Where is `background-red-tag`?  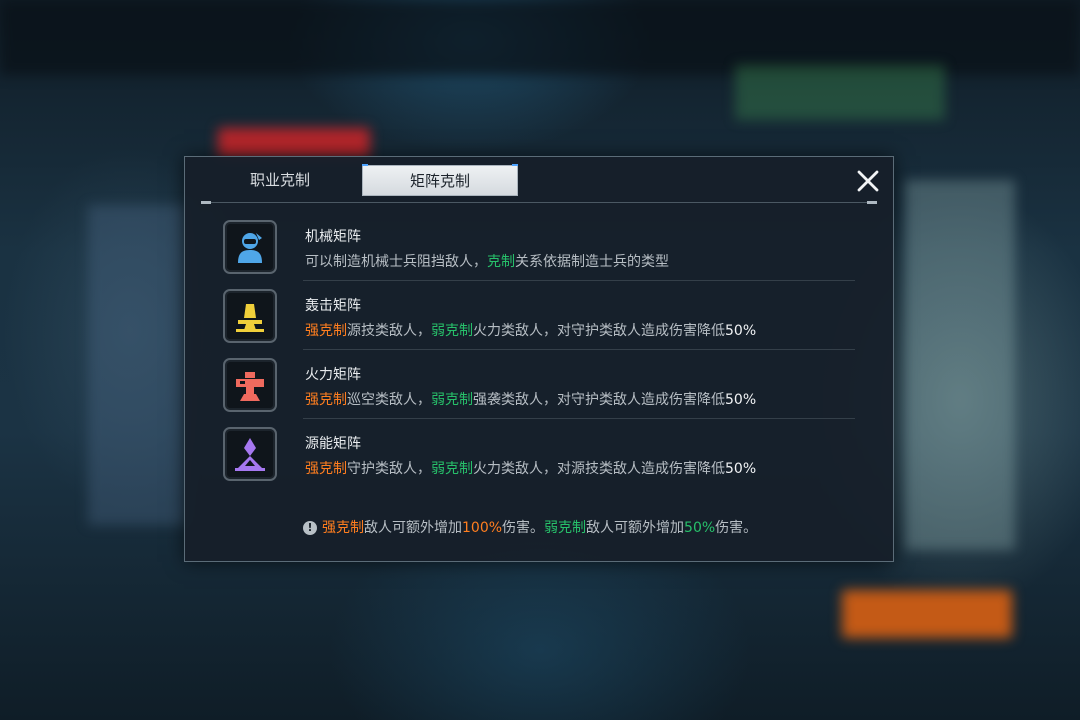 background-red-tag is located at coordinates (294, 143).